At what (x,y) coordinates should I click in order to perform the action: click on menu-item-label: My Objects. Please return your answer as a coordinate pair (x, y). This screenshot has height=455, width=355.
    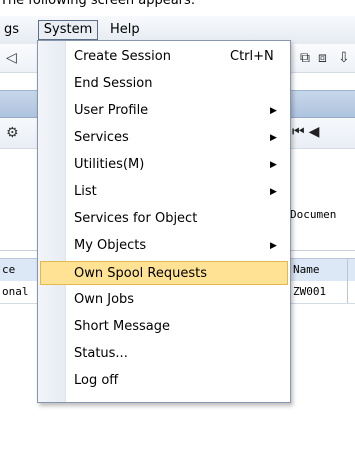
    Looking at the image, I should click on (110, 245).